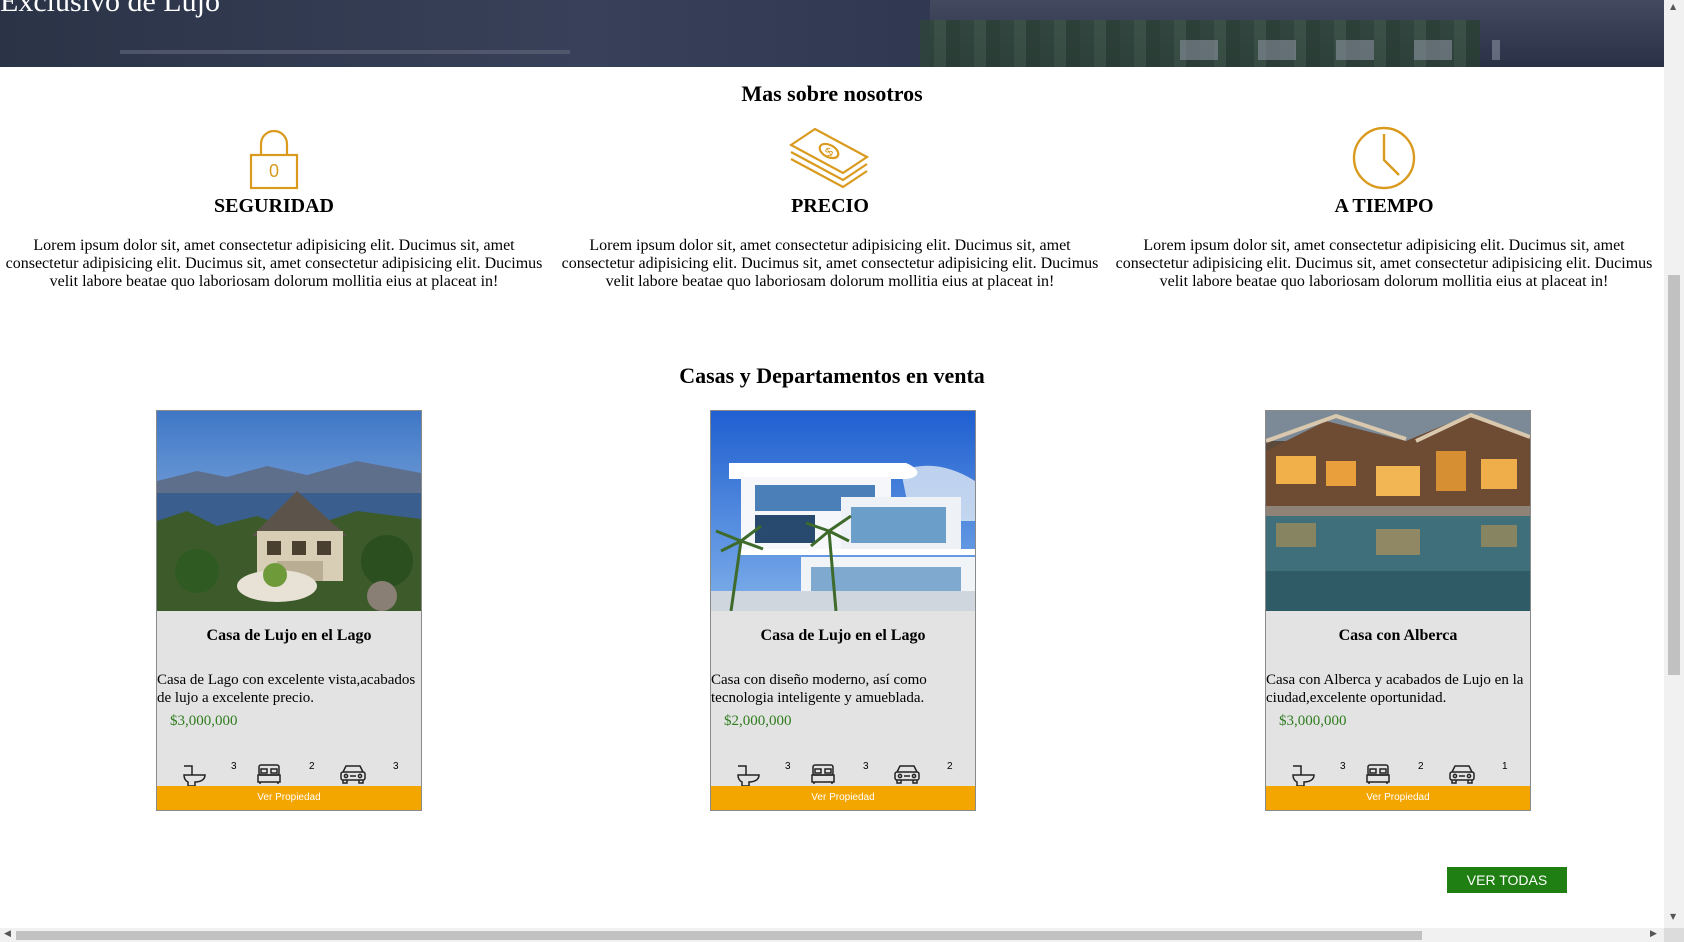 This screenshot has width=1684, height=942. What do you see at coordinates (950, 766) in the screenshot?
I see `parking-count: 2` at bounding box center [950, 766].